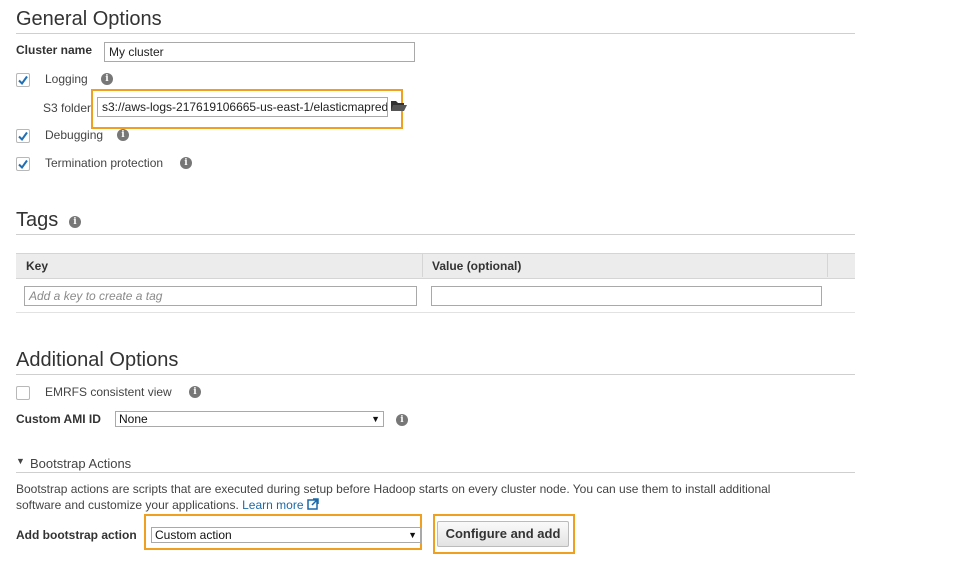 The width and height of the screenshot is (957, 577). What do you see at coordinates (133, 419) in the screenshot?
I see `custom-ami-value: None` at bounding box center [133, 419].